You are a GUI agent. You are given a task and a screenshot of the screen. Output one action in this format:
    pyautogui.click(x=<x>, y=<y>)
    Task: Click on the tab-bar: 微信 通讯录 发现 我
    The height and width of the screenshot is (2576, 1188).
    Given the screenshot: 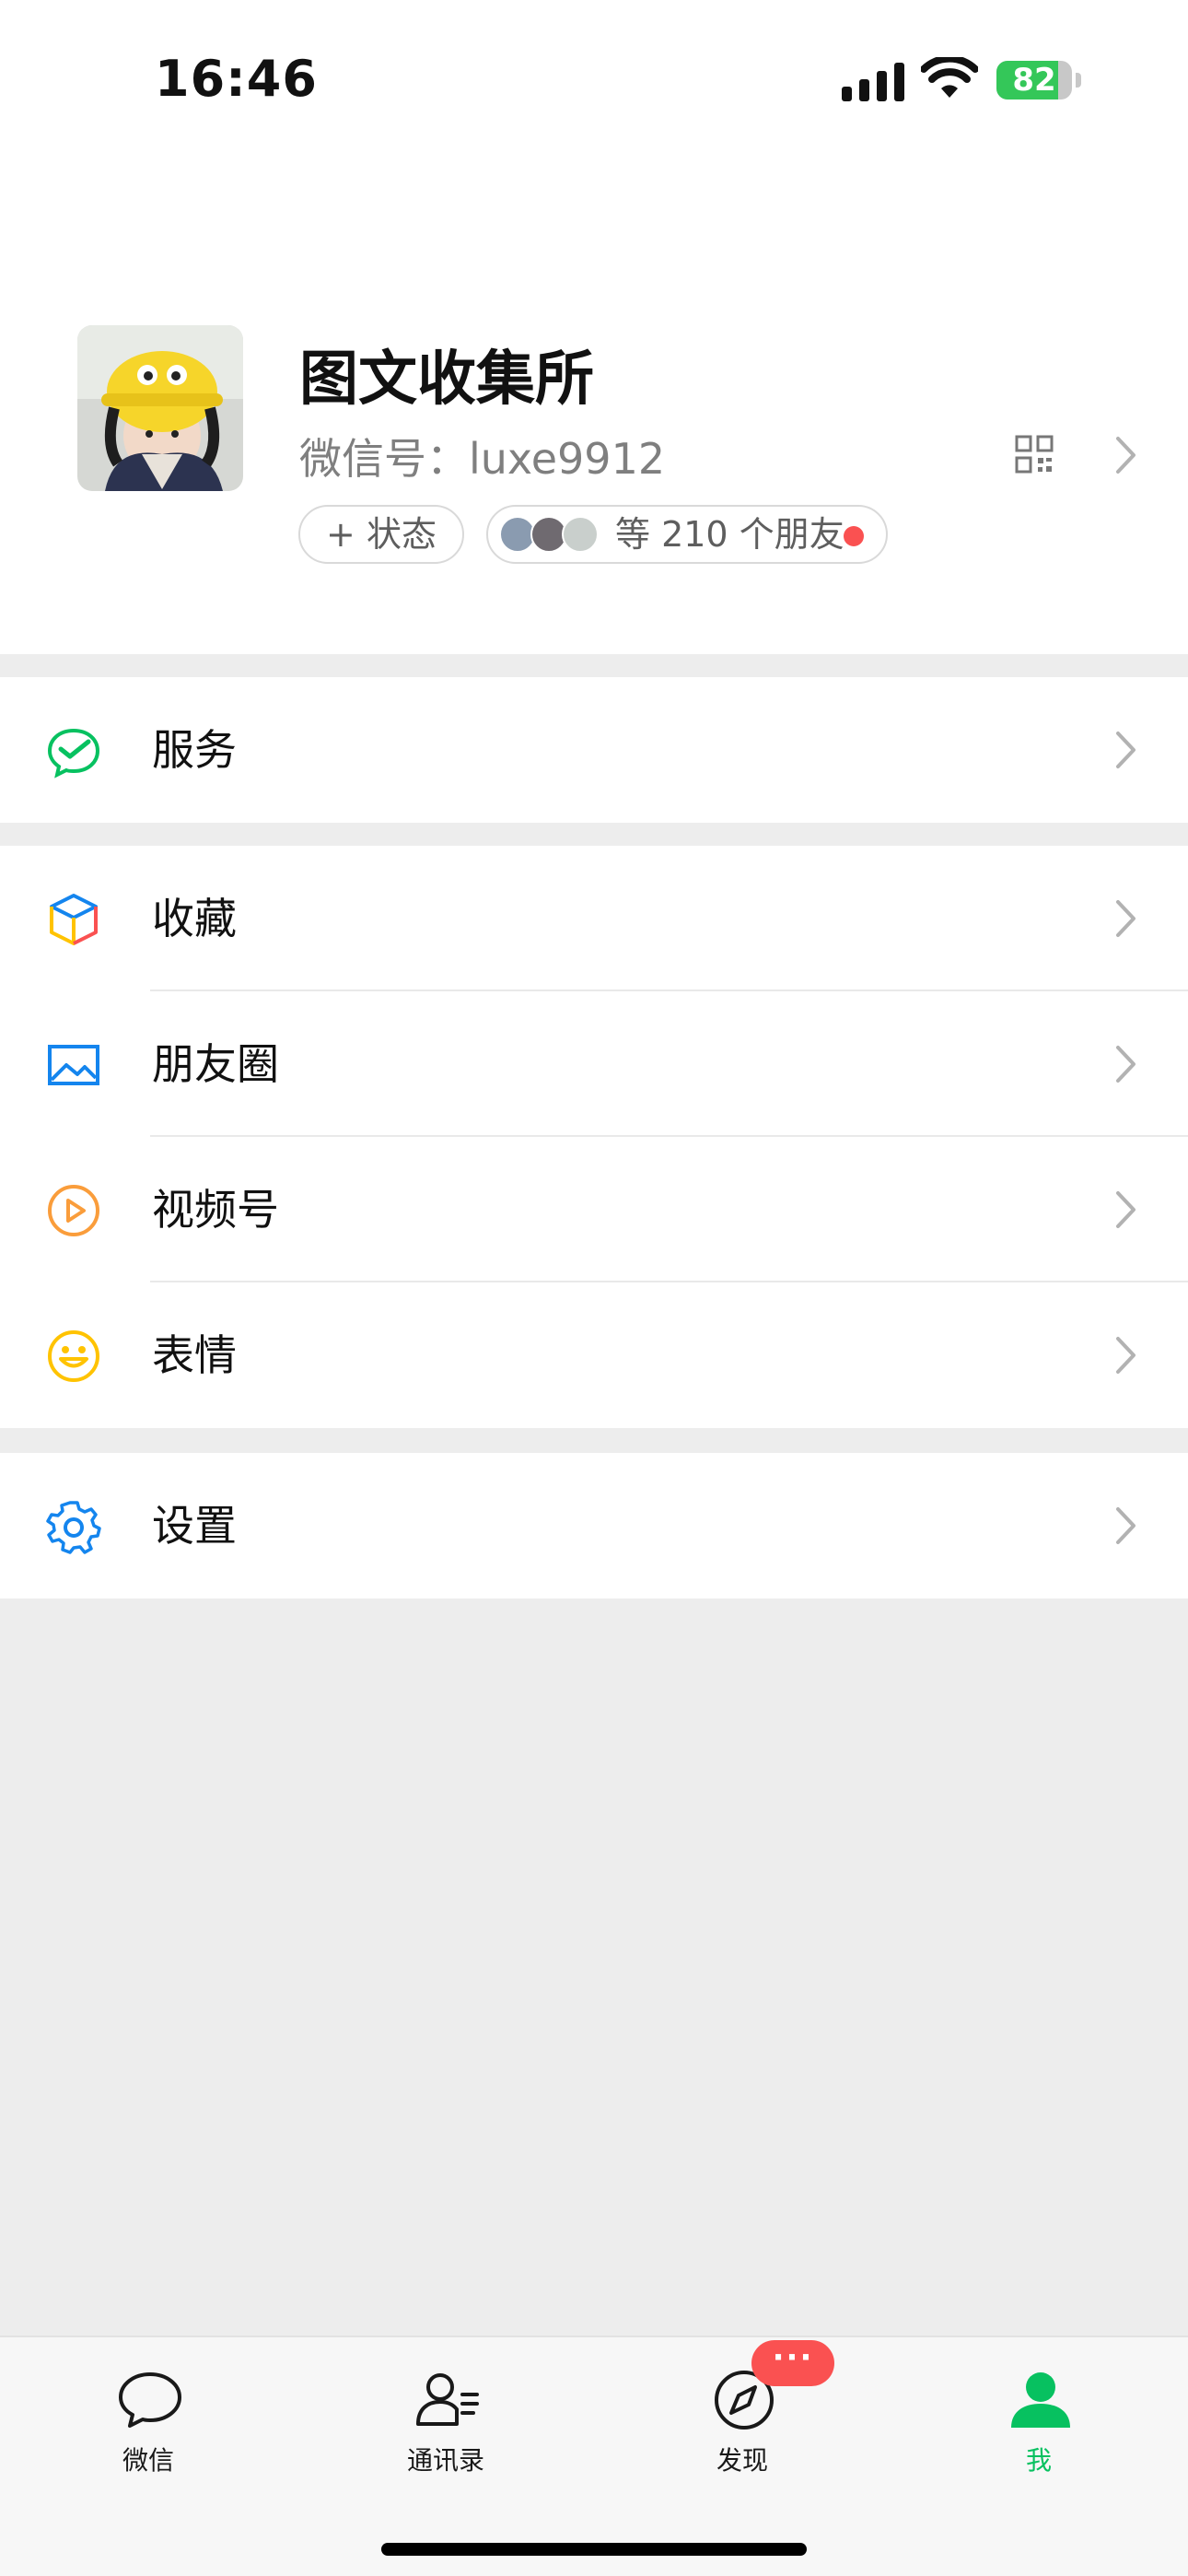 What is the action you would take?
    pyautogui.click(x=594, y=2456)
    